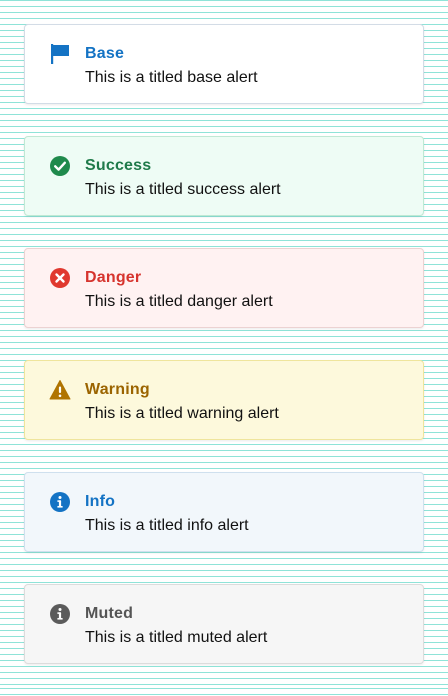  I want to click on flag-icon, so click(60, 54).